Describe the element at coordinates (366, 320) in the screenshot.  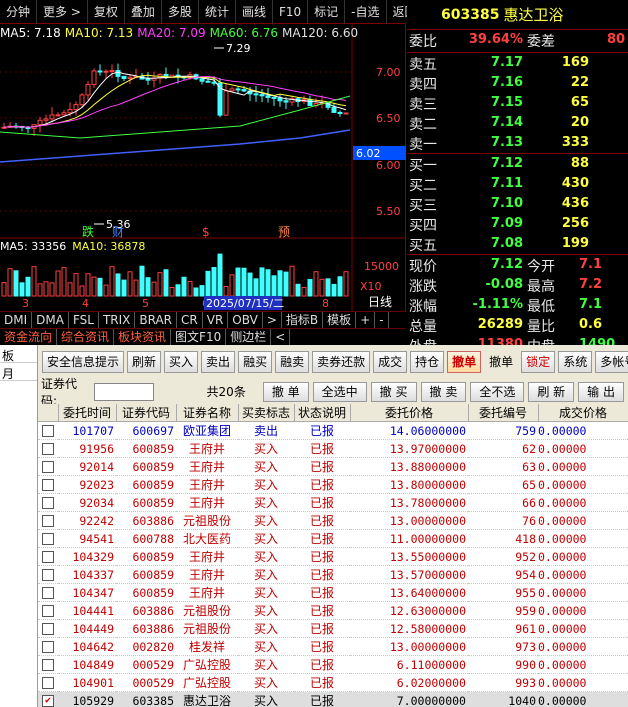
I see `indicator-tab: +` at that location.